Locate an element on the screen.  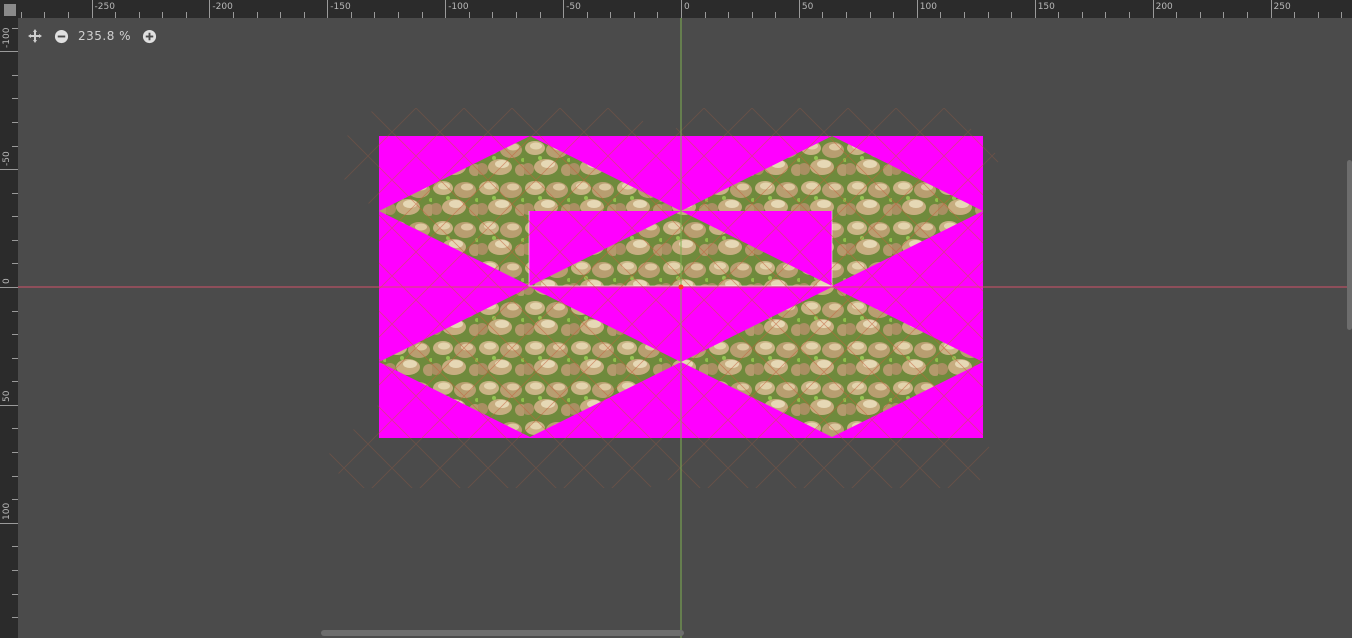
ruler-corner is located at coordinates (9, 9).